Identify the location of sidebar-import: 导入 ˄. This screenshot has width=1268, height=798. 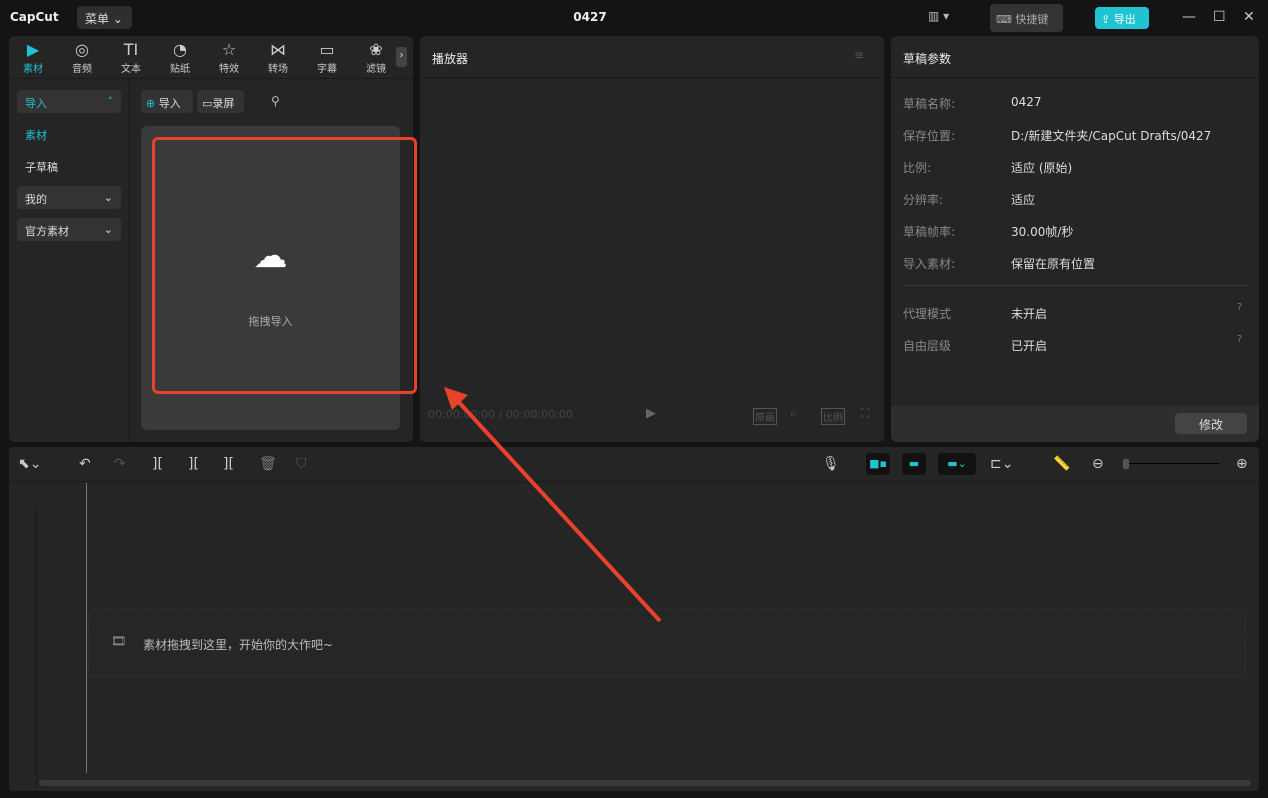
(69, 101).